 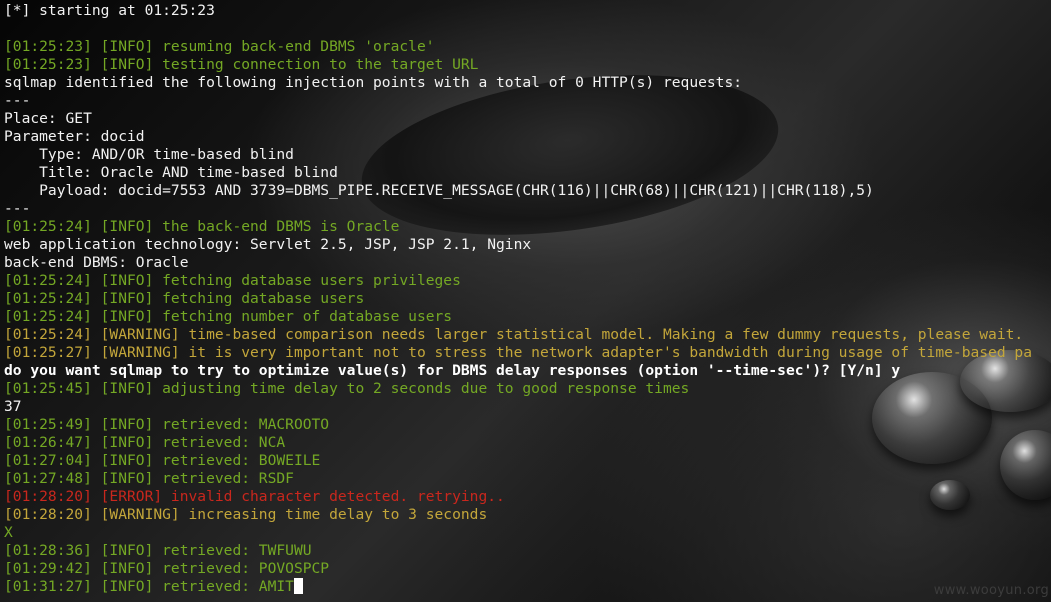 What do you see at coordinates (109, 10) in the screenshot?
I see `terminal-line-text: [*] starting at 01:25:23` at bounding box center [109, 10].